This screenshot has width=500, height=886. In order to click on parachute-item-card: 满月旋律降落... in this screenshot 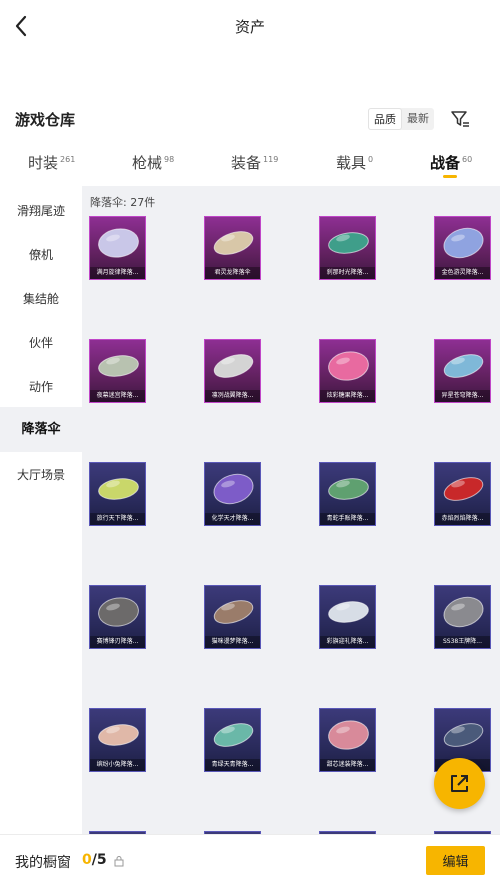, I will do `click(117, 248)`.